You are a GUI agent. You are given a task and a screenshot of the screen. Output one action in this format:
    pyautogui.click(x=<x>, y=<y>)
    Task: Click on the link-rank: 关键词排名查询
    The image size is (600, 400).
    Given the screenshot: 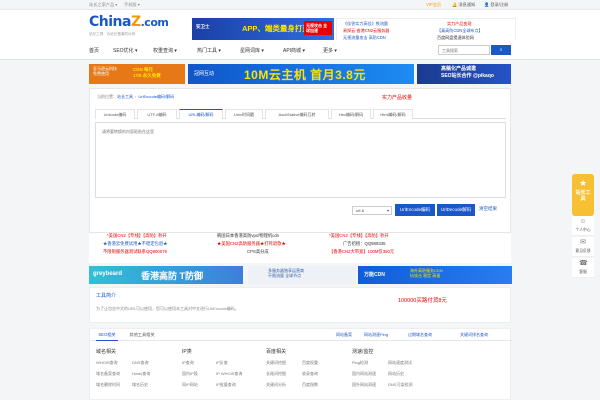 What is the action you would take?
    pyautogui.click(x=474, y=335)
    